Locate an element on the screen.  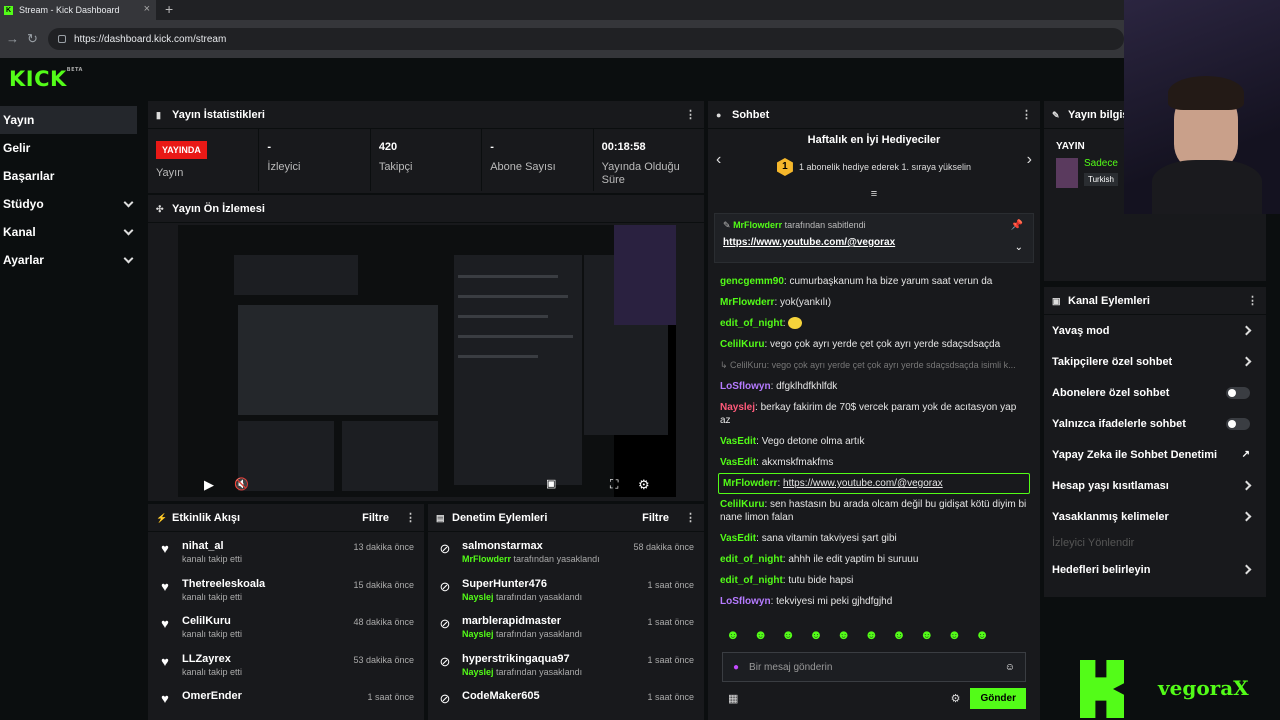
user-name: nihat_al is located at coordinates (267, 546).